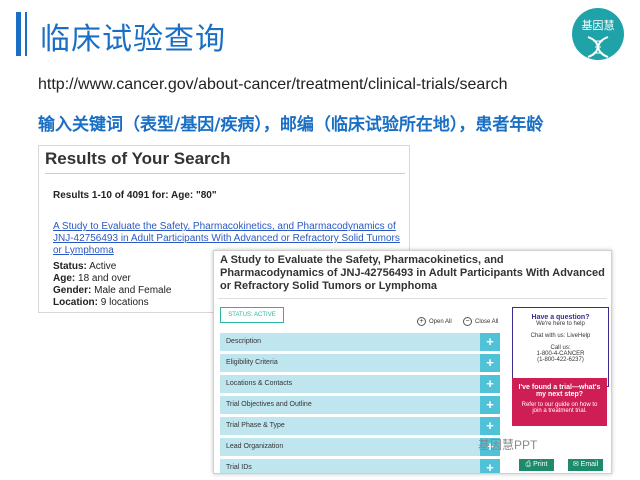 The width and height of the screenshot is (640, 480). I want to click on status-badge: STATUS: ACTIVE, so click(252, 315).